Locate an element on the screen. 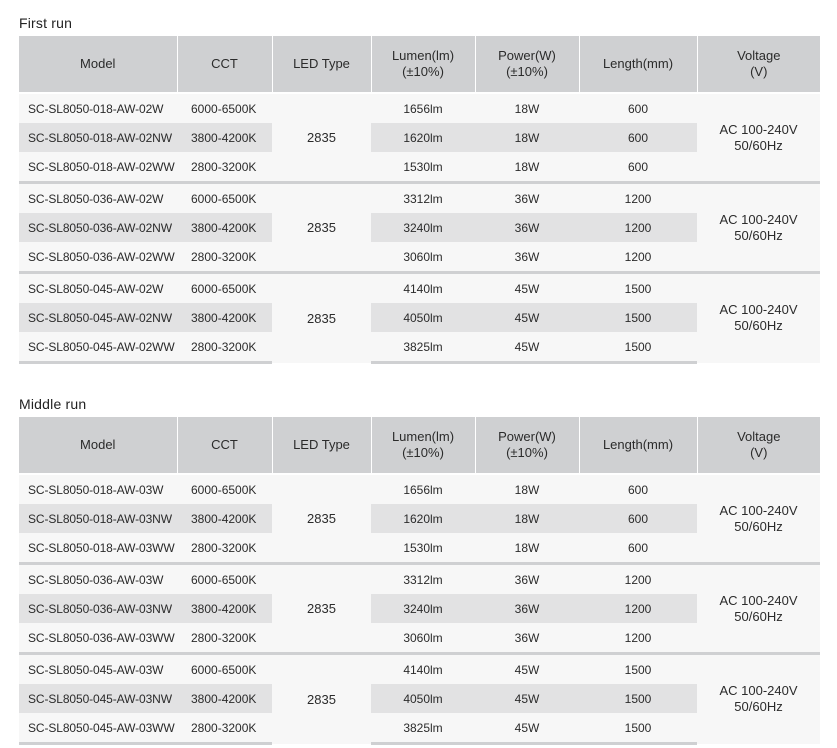  cell-model: SC-SL8050-018-AW-03NW is located at coordinates (98, 518).